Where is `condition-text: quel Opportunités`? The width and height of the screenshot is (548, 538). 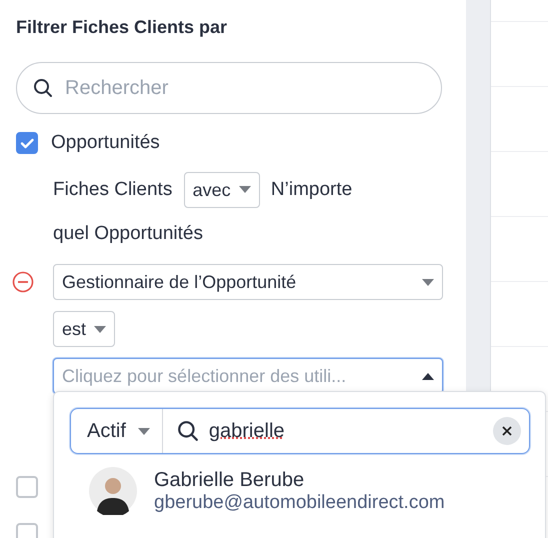 condition-text: quel Opportunités is located at coordinates (128, 234).